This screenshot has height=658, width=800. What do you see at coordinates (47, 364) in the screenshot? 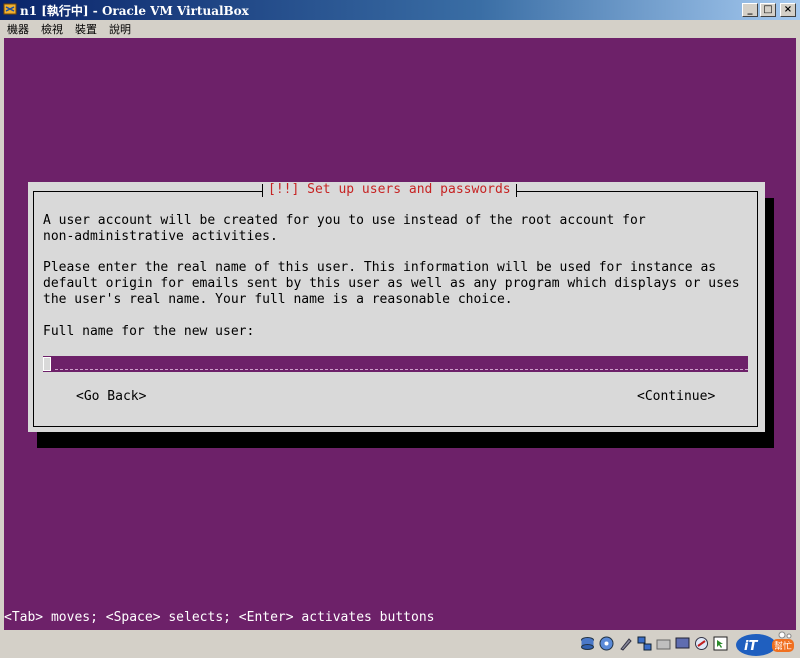
I see `text-cursor` at bounding box center [47, 364].